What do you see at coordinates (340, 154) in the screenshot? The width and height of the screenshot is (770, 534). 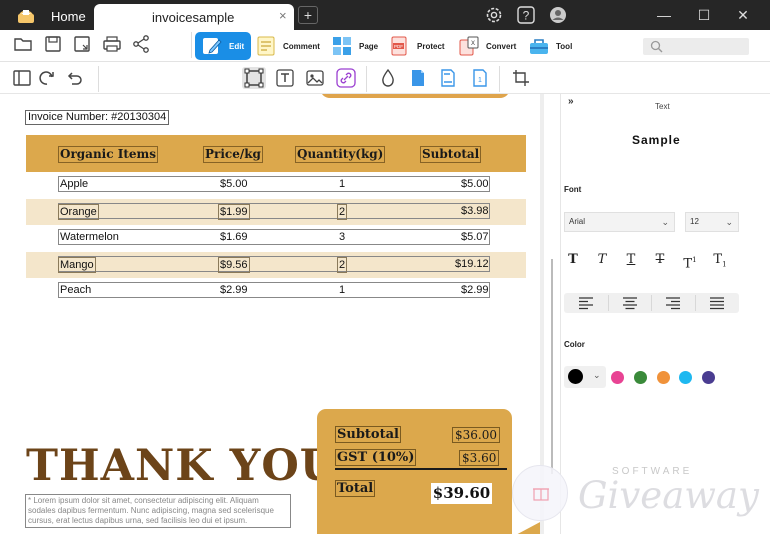 I see `header-quantity: Quantity(kg)` at bounding box center [340, 154].